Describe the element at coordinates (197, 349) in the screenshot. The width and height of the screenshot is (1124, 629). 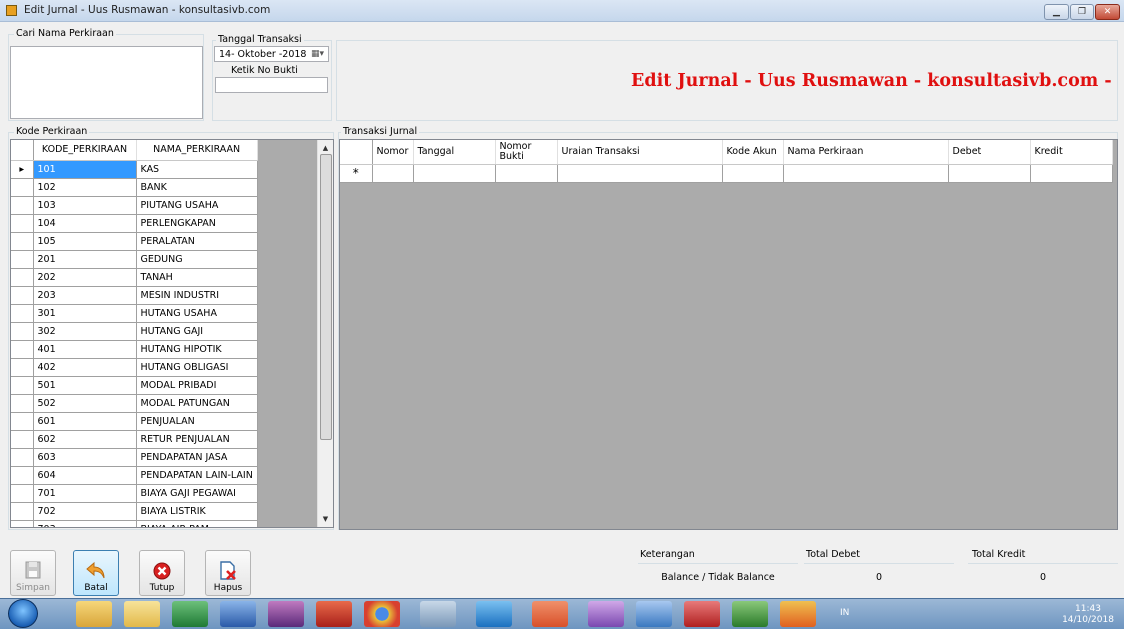
I see `cell-nama-perkiraan: HUTANG HIPOTIK` at that location.